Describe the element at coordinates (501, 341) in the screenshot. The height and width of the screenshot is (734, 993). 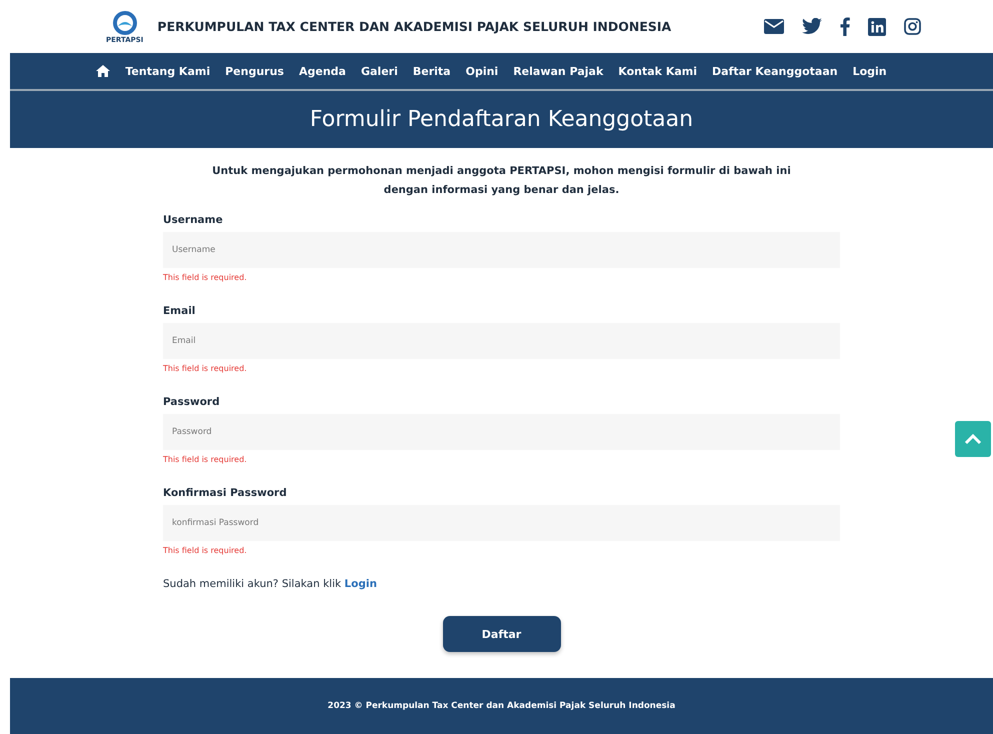
I see `input-field: Email` at that location.